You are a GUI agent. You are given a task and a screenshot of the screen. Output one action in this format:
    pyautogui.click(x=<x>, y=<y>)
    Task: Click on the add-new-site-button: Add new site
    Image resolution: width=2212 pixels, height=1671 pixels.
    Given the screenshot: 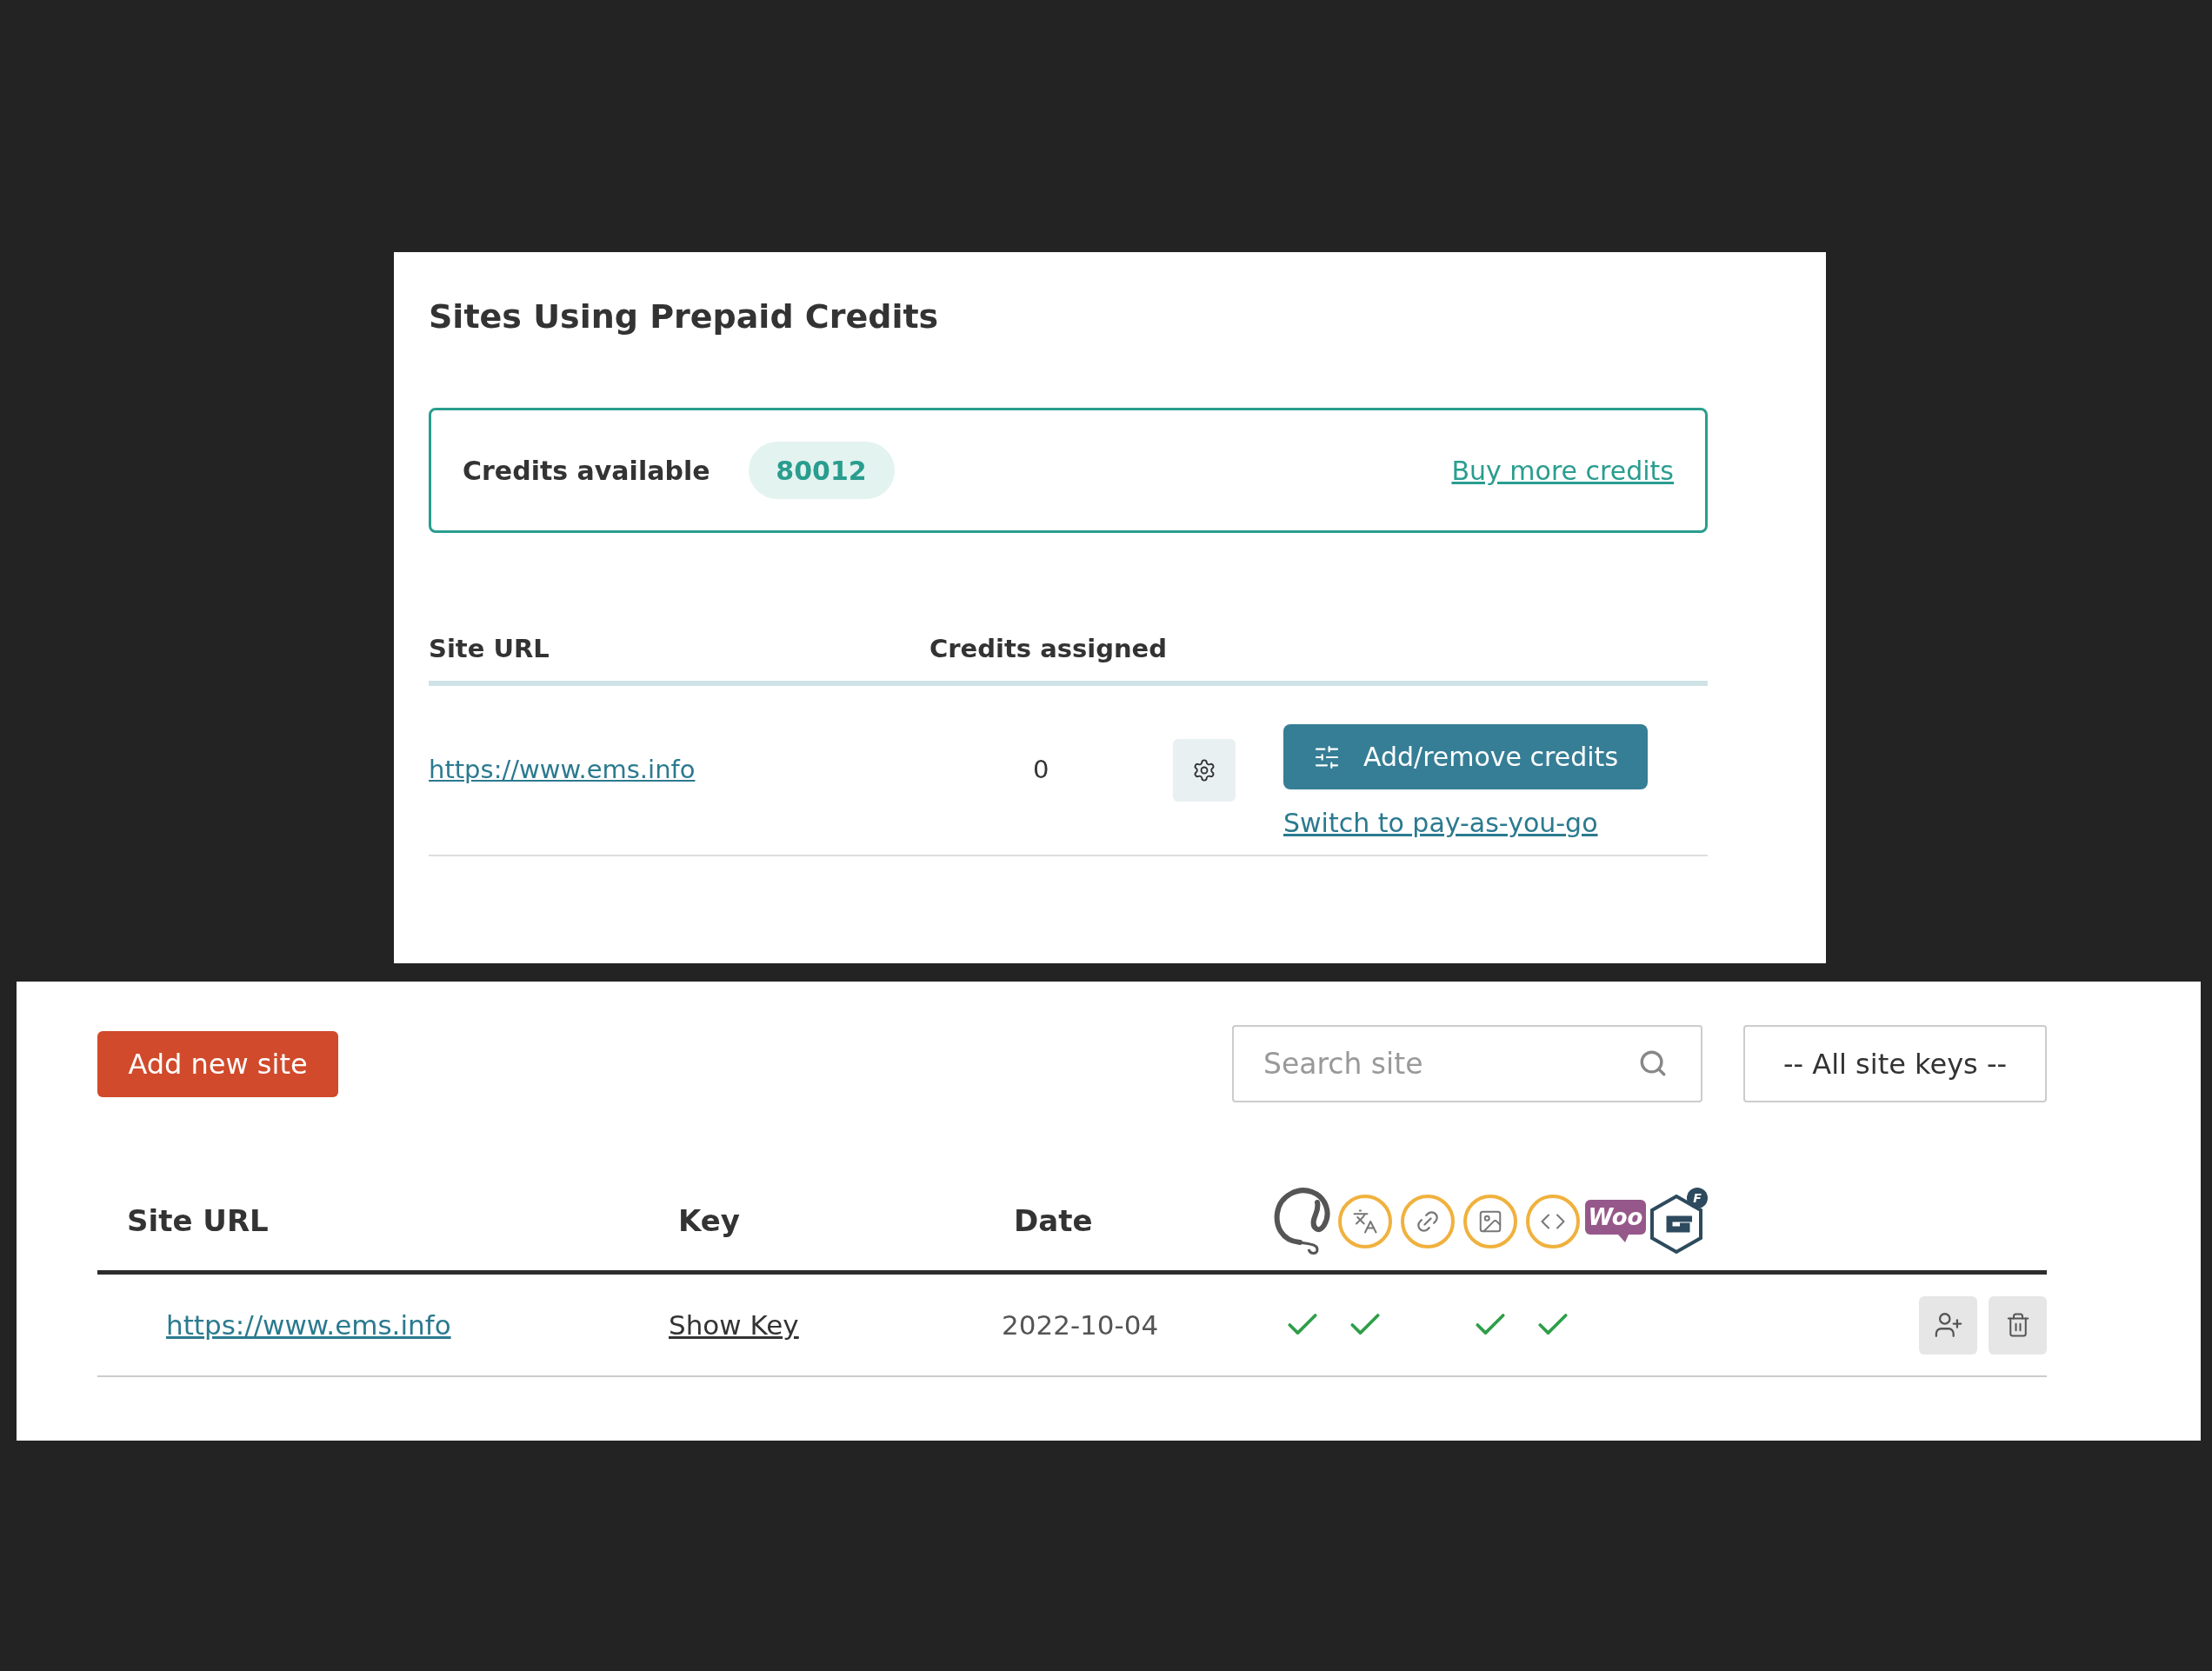 What is the action you would take?
    pyautogui.click(x=217, y=1063)
    